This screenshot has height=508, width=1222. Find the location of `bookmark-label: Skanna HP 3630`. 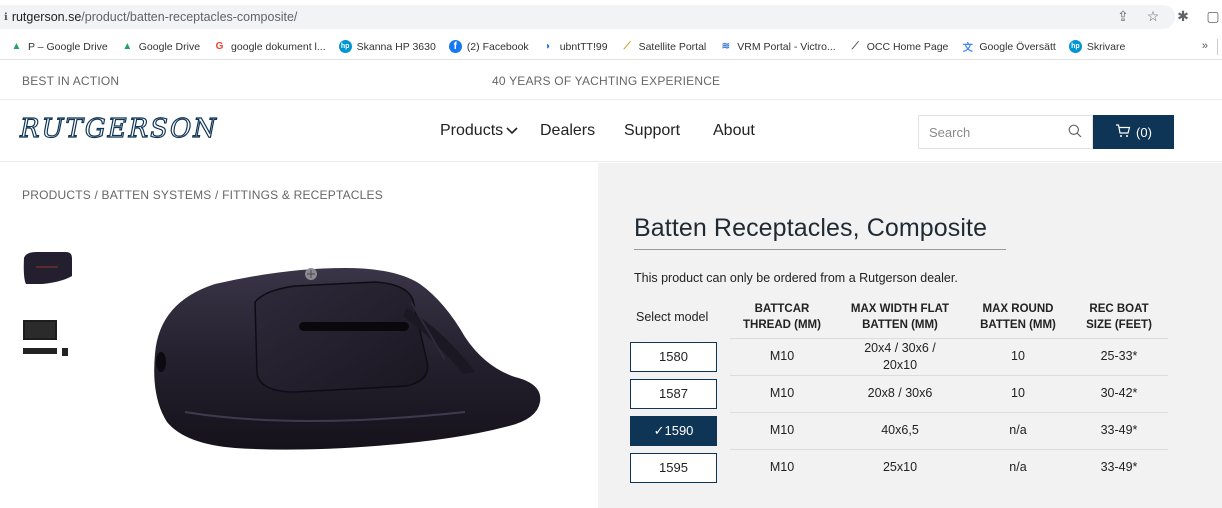

bookmark-label: Skanna HP 3630 is located at coordinates (396, 46).